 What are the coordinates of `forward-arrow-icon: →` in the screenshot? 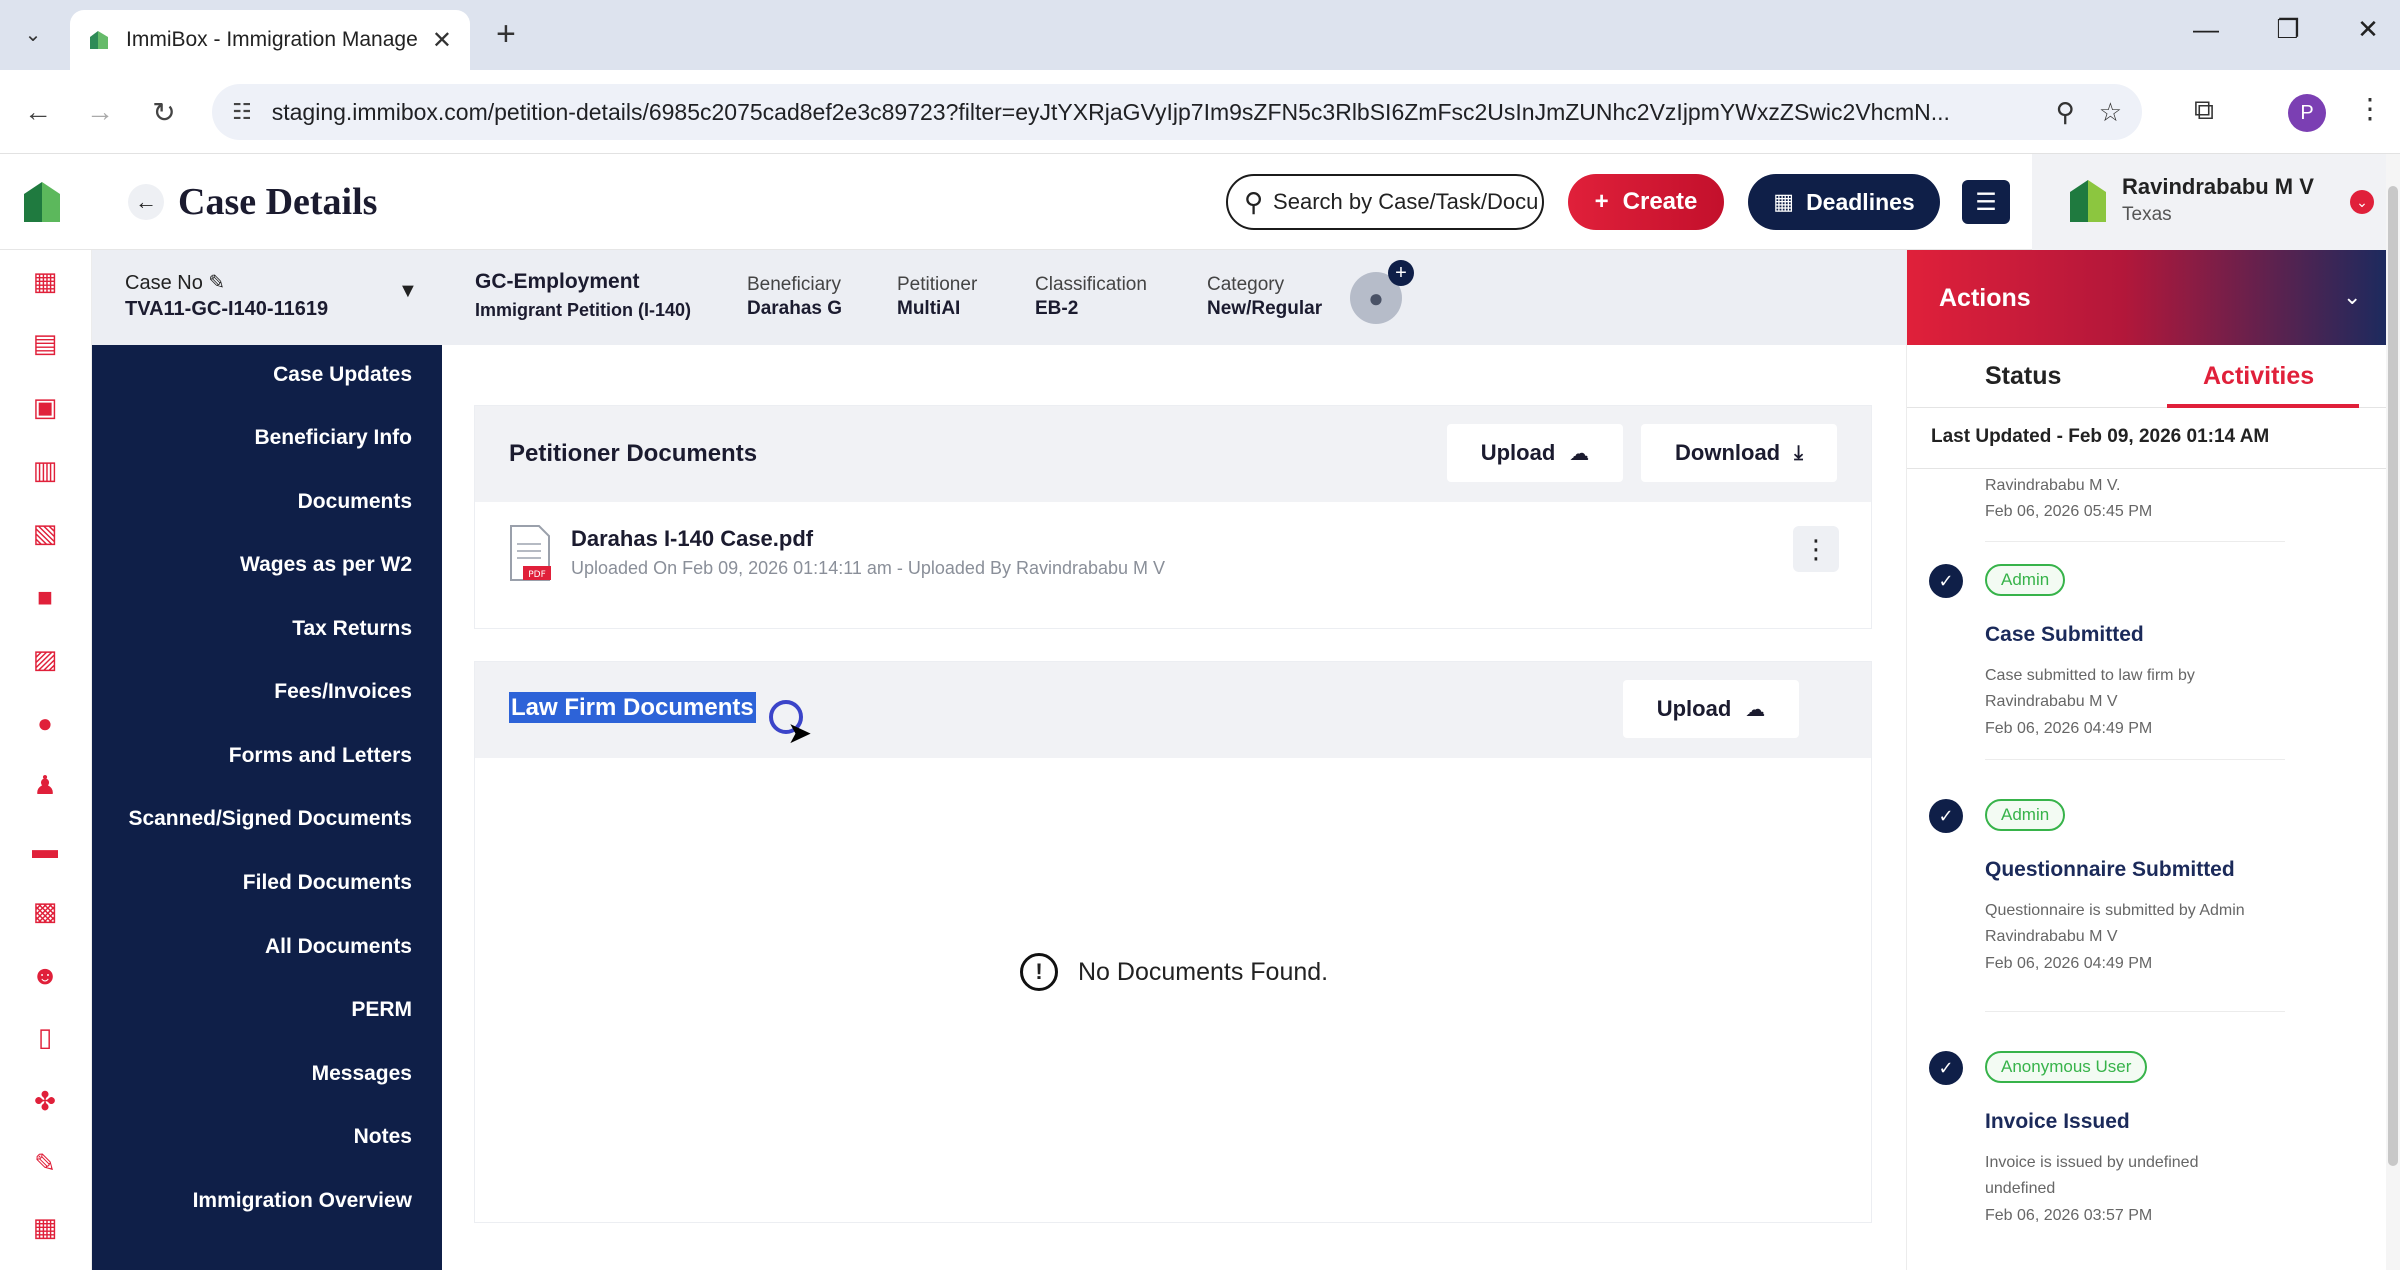 It's located at (100, 112).